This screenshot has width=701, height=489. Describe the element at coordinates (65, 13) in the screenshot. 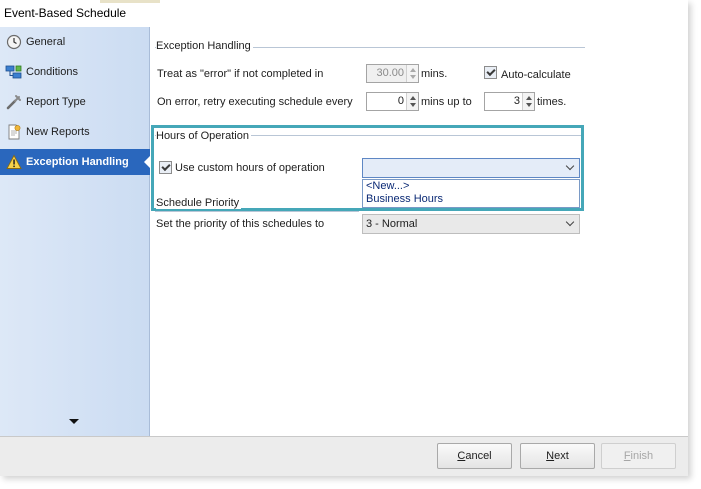

I see `window-title: Event-Based Schedule` at that location.